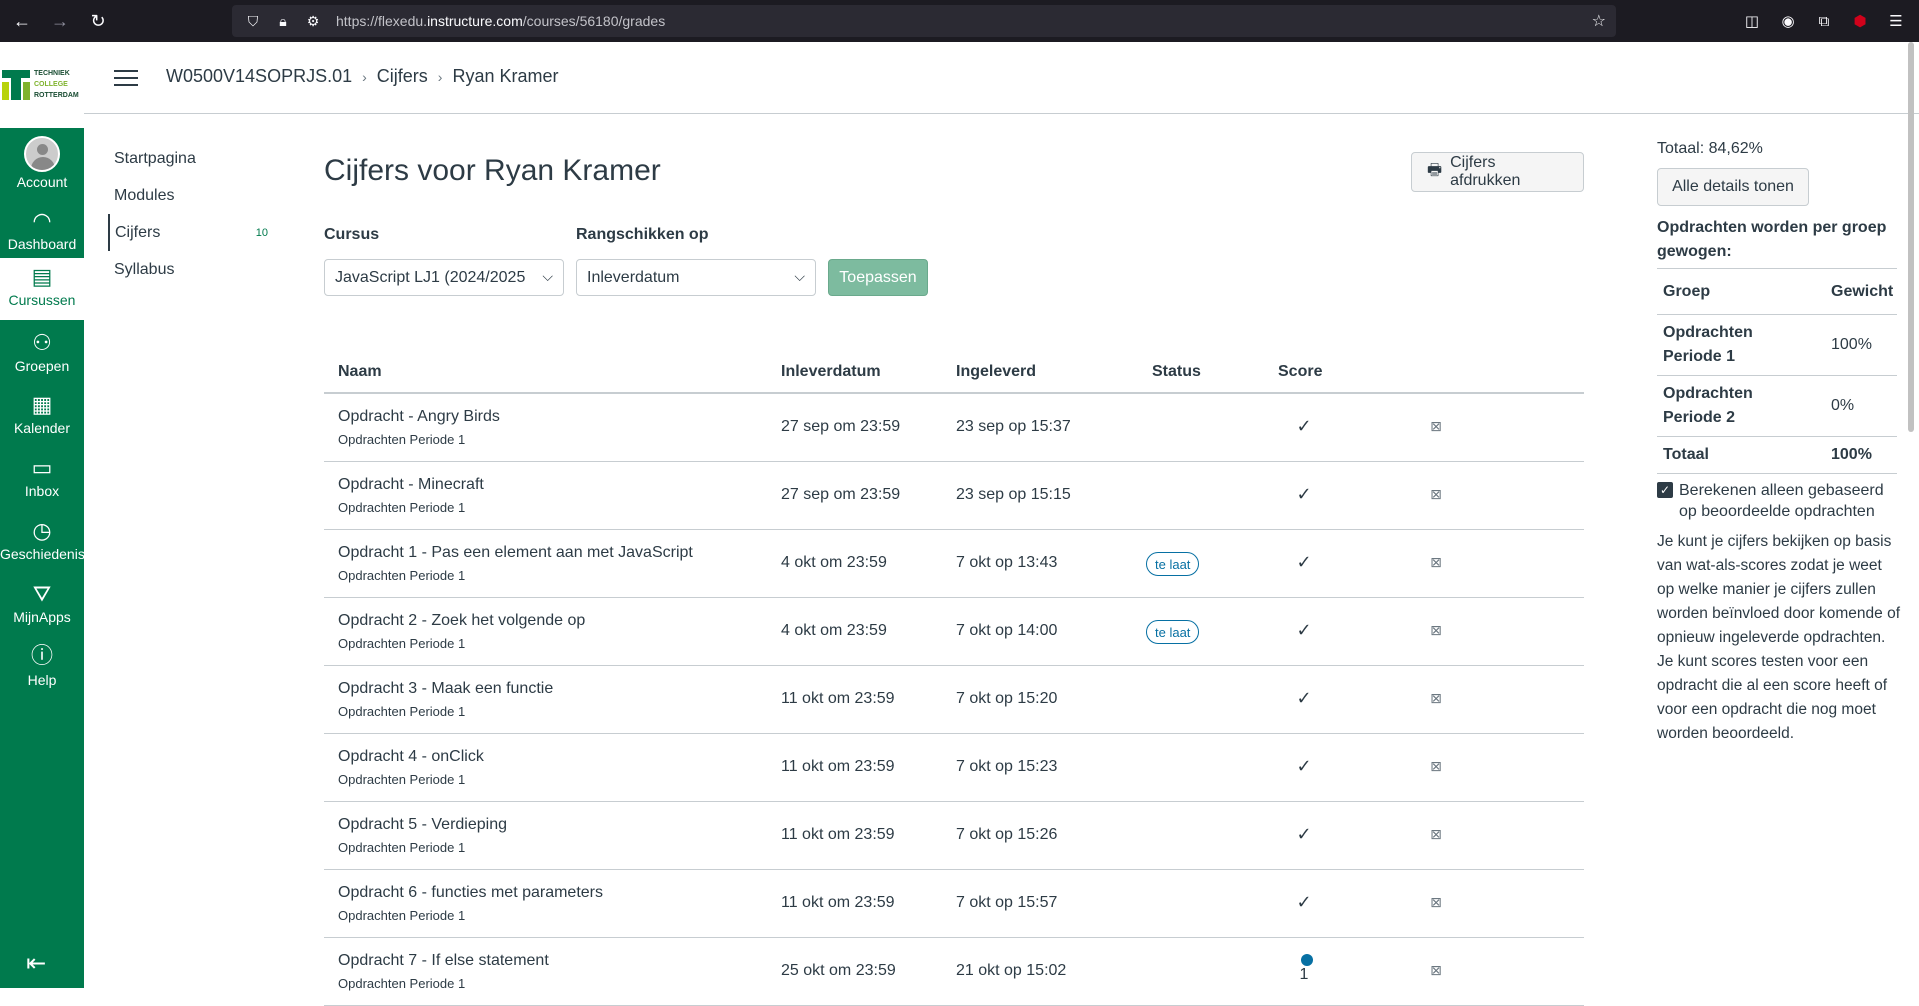 The image size is (1919, 1006). I want to click on global-nav-label: Help, so click(42, 680).